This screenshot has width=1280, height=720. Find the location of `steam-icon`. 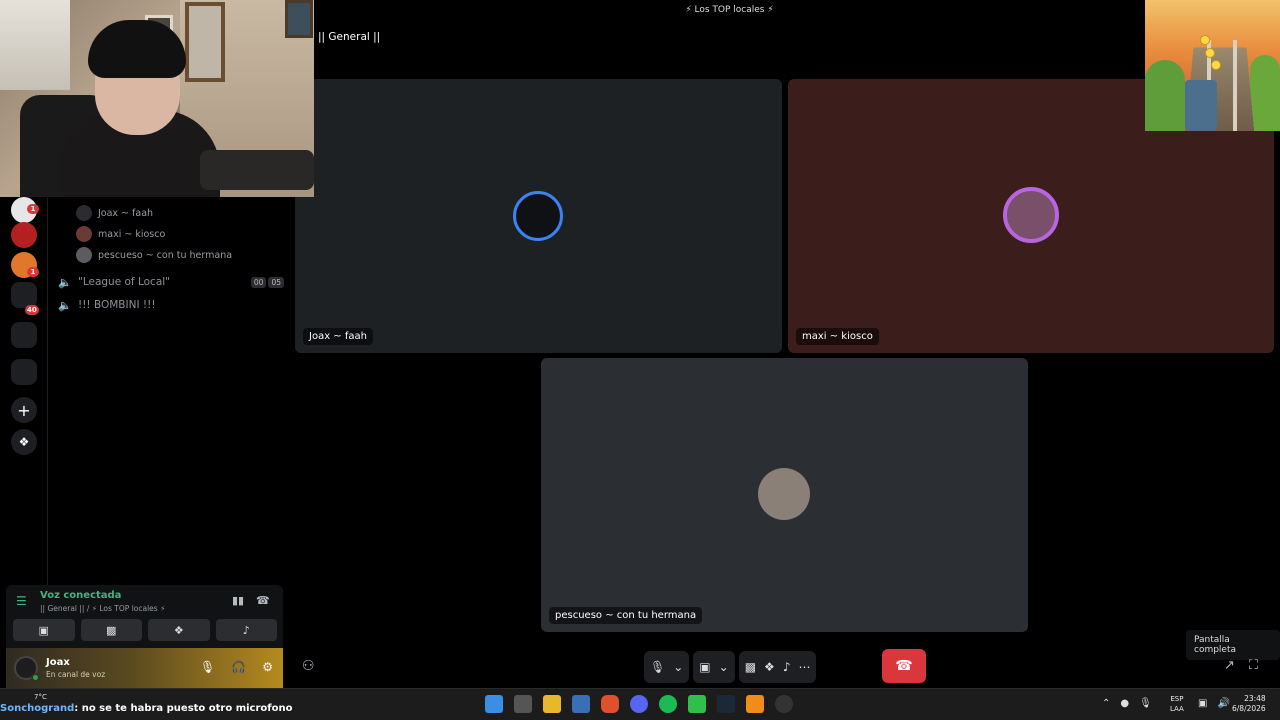

steam-icon is located at coordinates (726, 704).